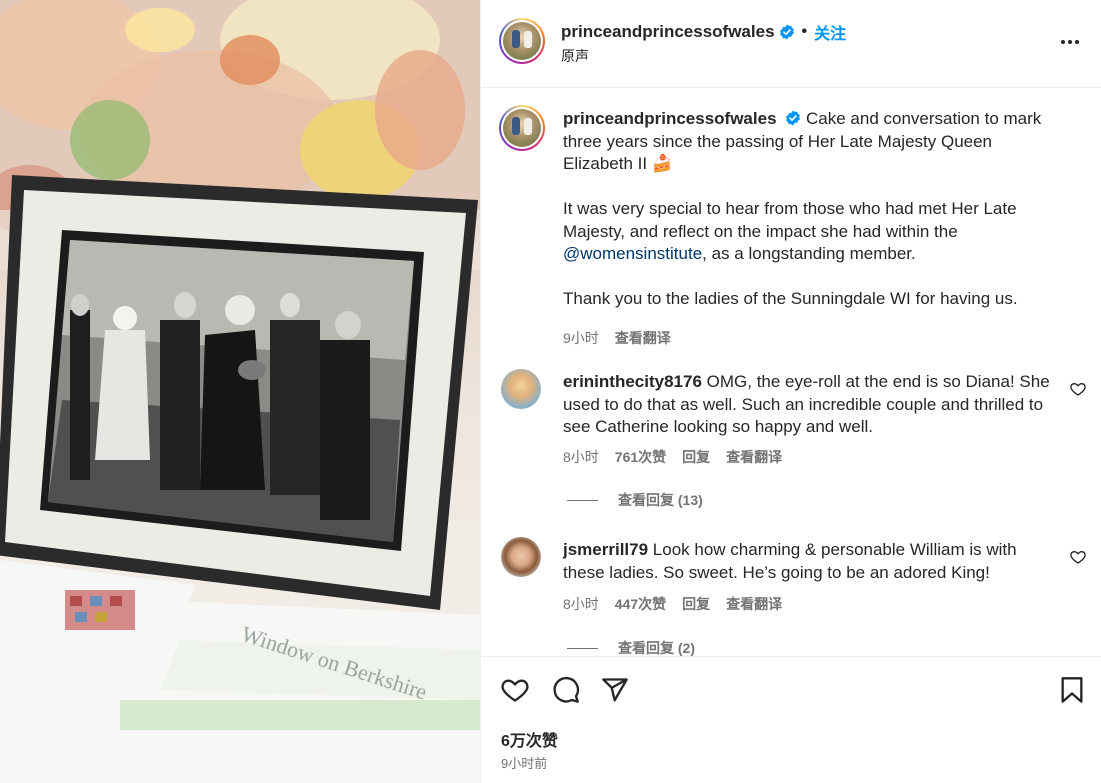  Describe the element at coordinates (605, 549) in the screenshot. I see `commenter-username: jsmerrill79` at that location.